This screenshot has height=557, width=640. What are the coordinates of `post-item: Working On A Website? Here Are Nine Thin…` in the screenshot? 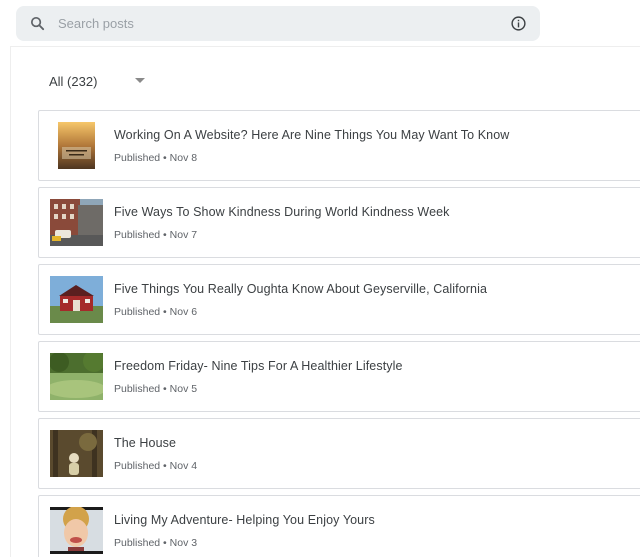 It's located at (339, 145).